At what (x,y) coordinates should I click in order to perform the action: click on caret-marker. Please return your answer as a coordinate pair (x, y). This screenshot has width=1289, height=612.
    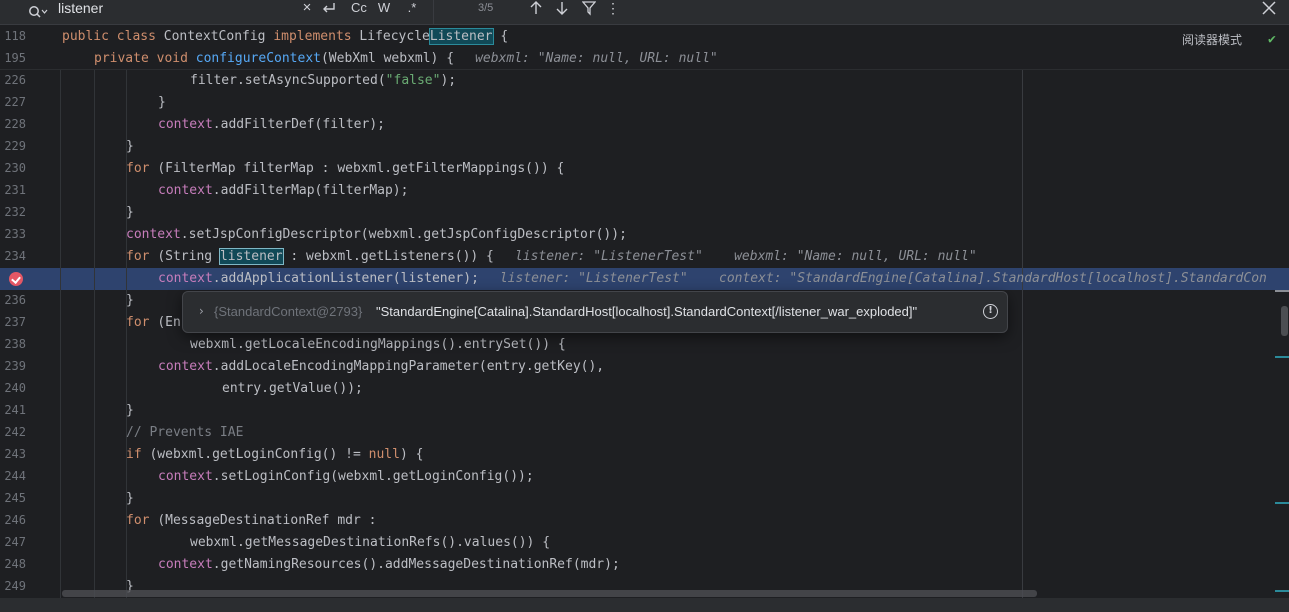
    Looking at the image, I should click on (1282, 291).